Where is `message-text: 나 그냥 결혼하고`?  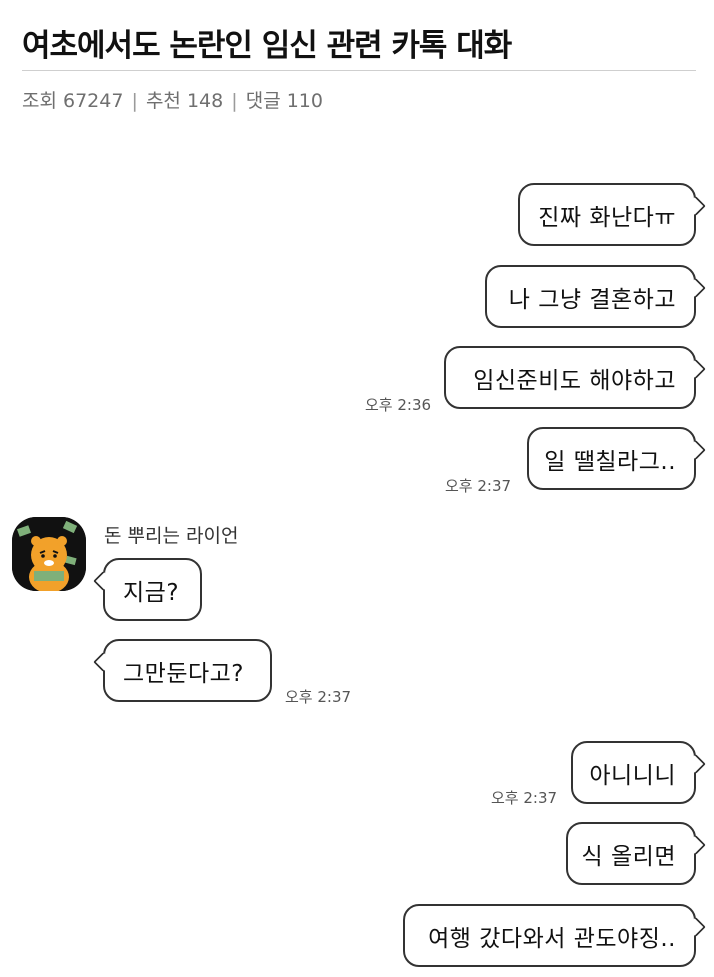 message-text: 나 그냥 결혼하고 is located at coordinates (592, 299).